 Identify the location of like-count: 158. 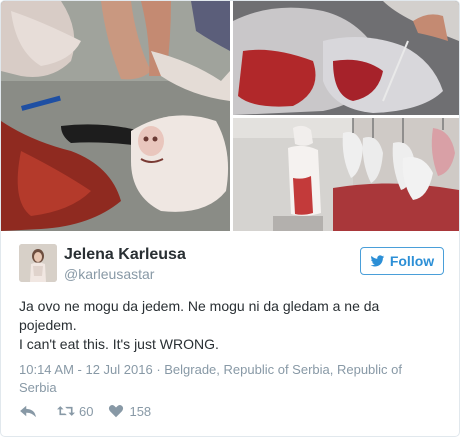
(140, 411).